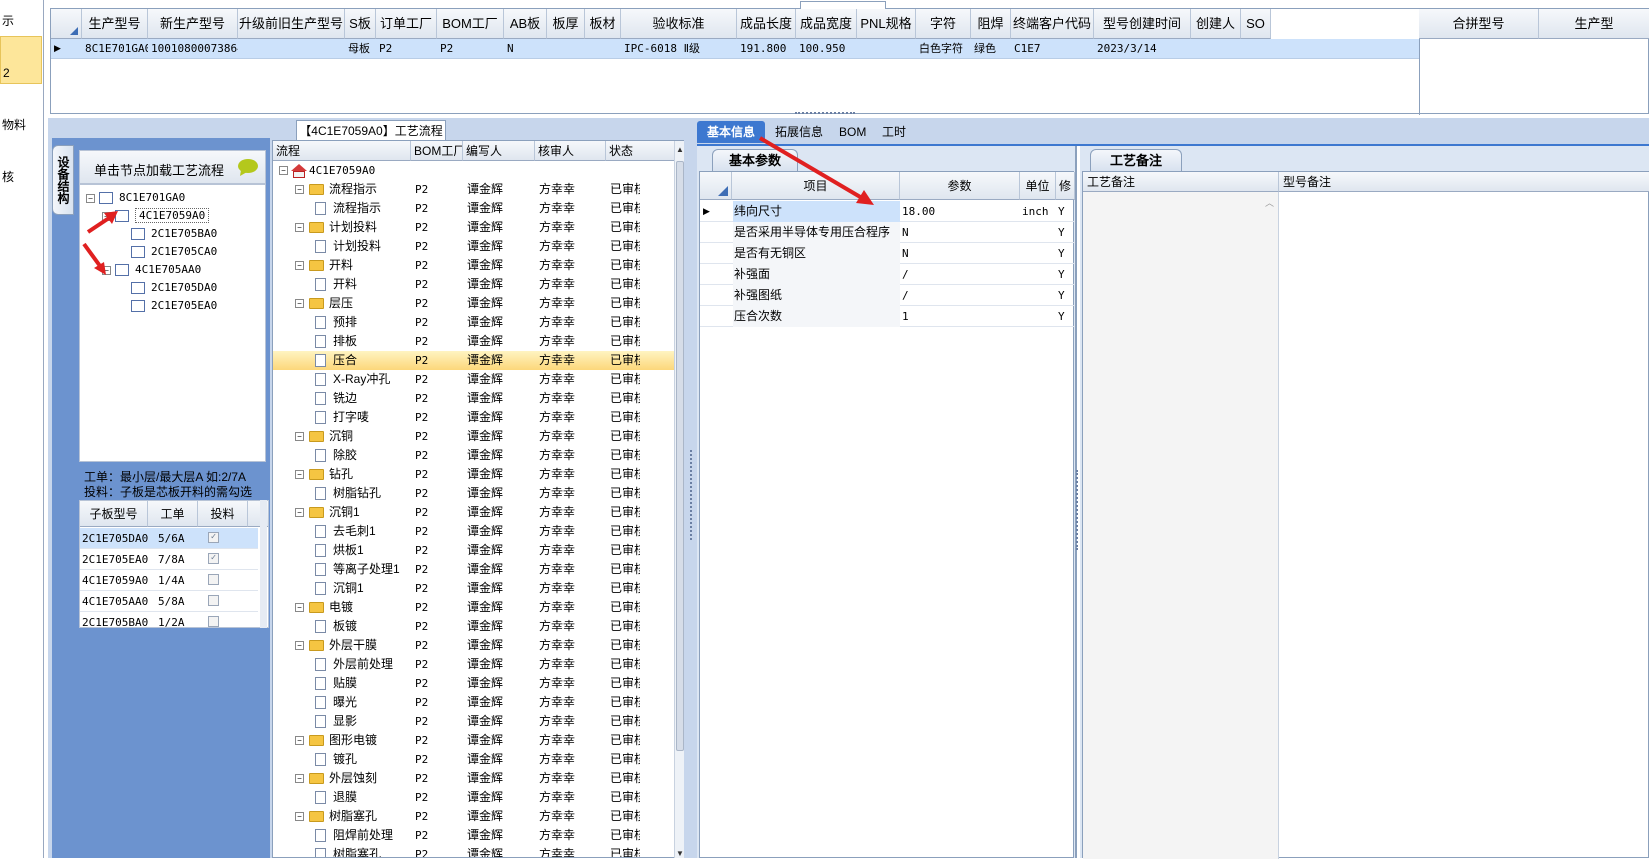  Describe the element at coordinates (478, 303) in the screenshot. I see `flow-row: − 层压 P2 谭金辉 方幸幸 已审核` at that location.